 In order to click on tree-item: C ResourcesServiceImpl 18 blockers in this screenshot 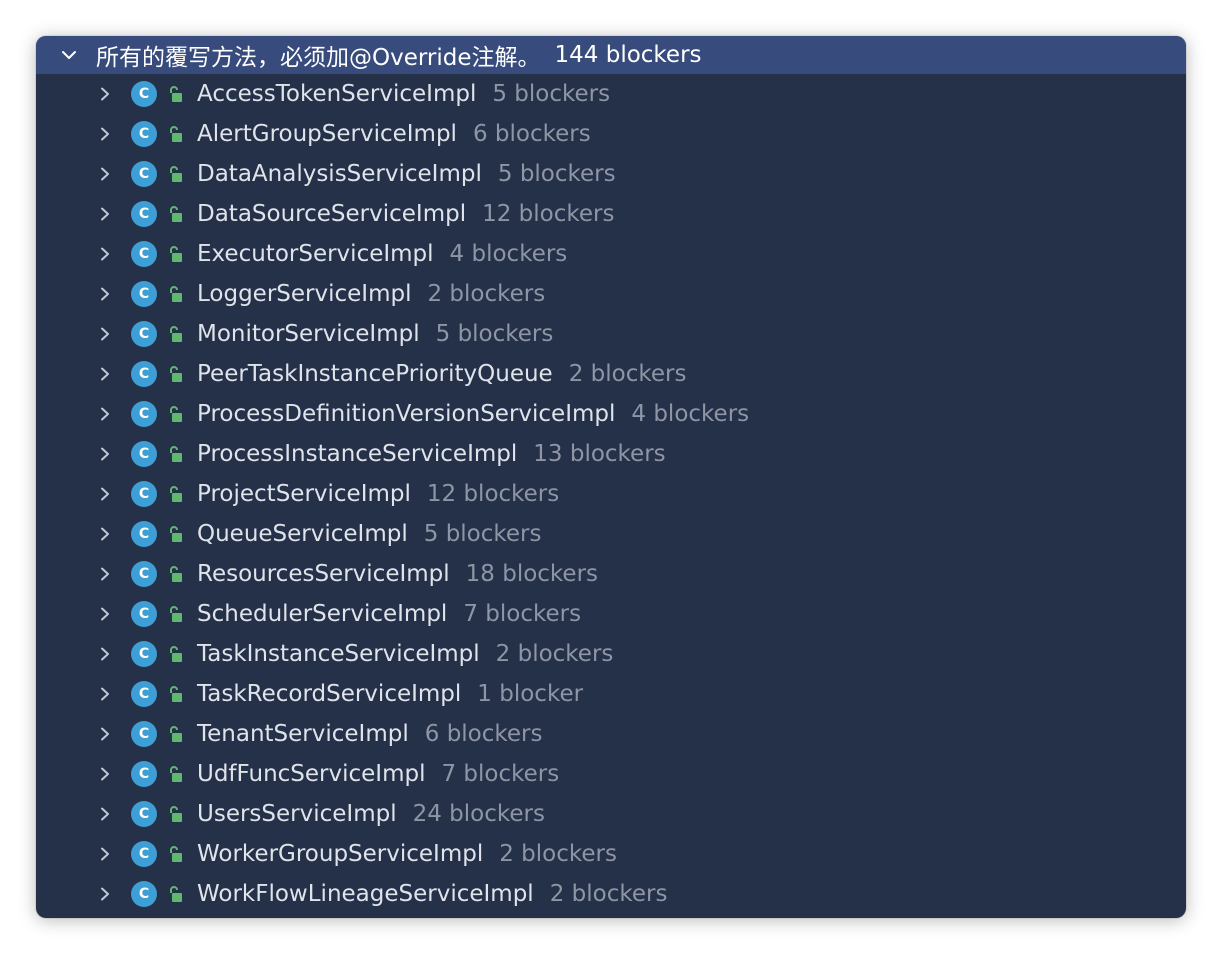, I will do `click(611, 574)`.